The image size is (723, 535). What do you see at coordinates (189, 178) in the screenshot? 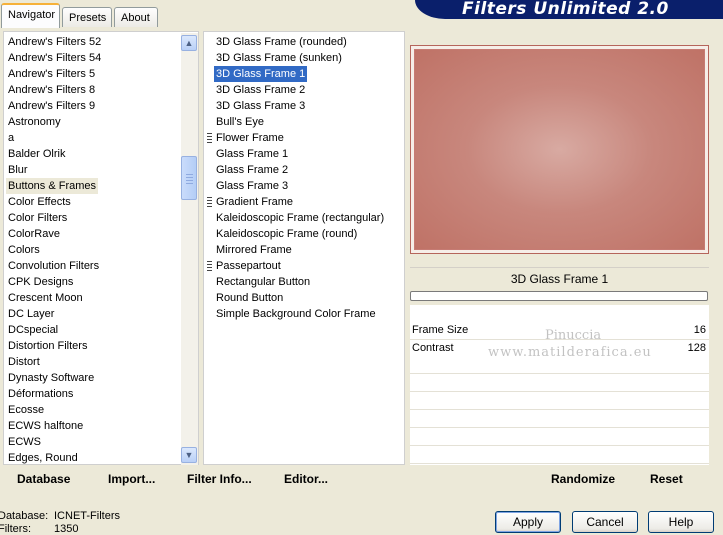
I see `scroll-thumb` at bounding box center [189, 178].